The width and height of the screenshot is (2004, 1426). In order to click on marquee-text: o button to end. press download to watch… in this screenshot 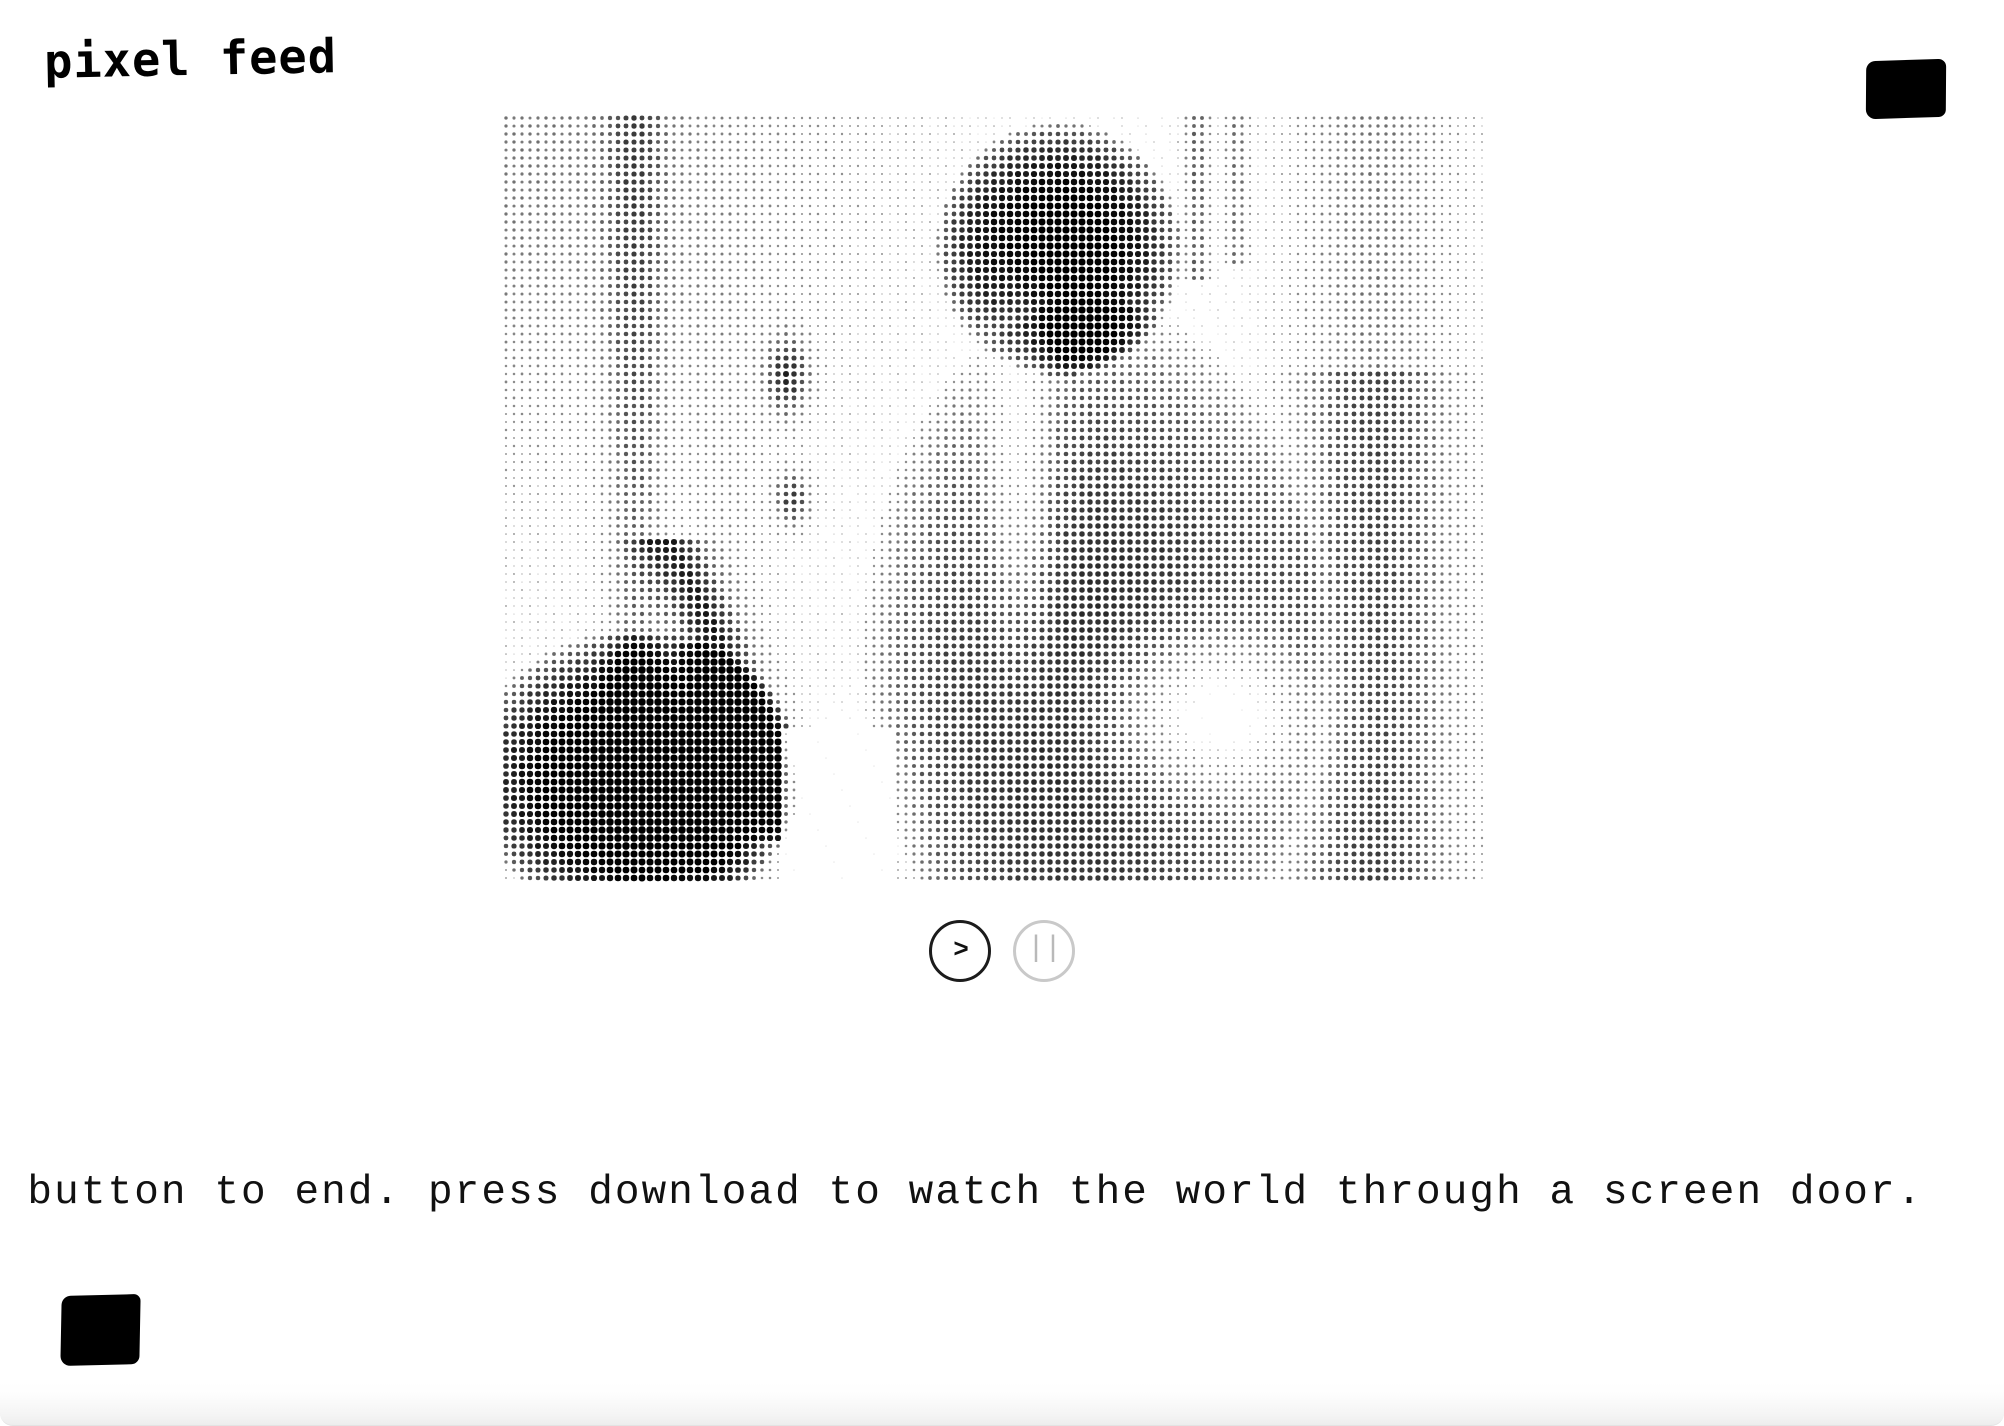, I will do `click(962, 1193)`.